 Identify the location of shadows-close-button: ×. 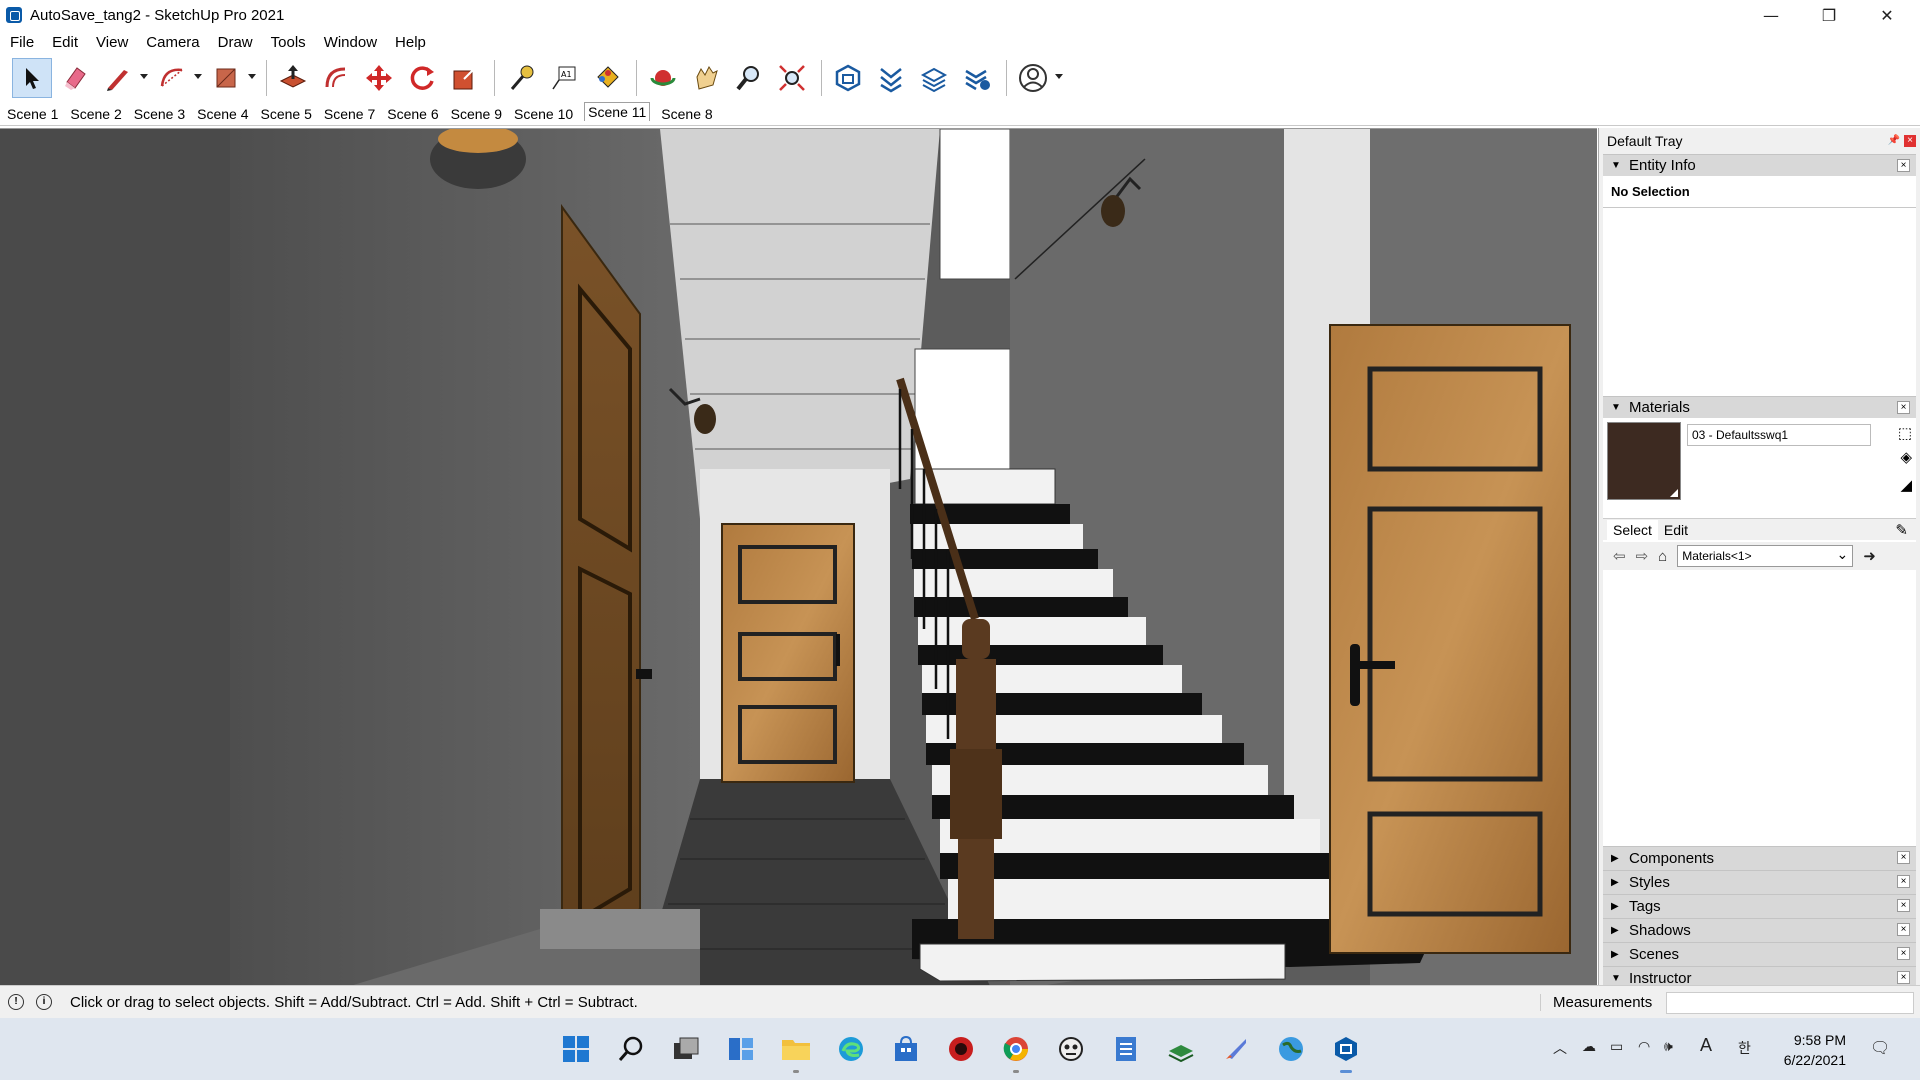
(1903, 929).